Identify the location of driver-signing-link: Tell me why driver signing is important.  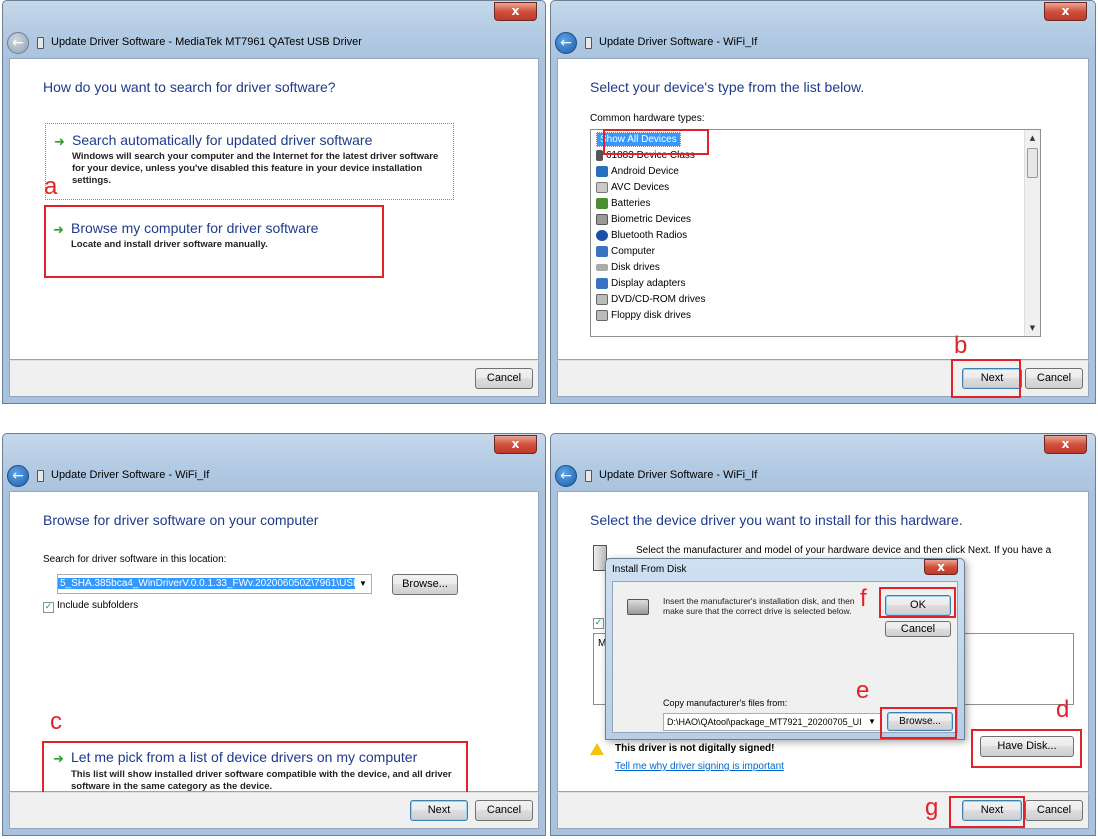
(699, 766).